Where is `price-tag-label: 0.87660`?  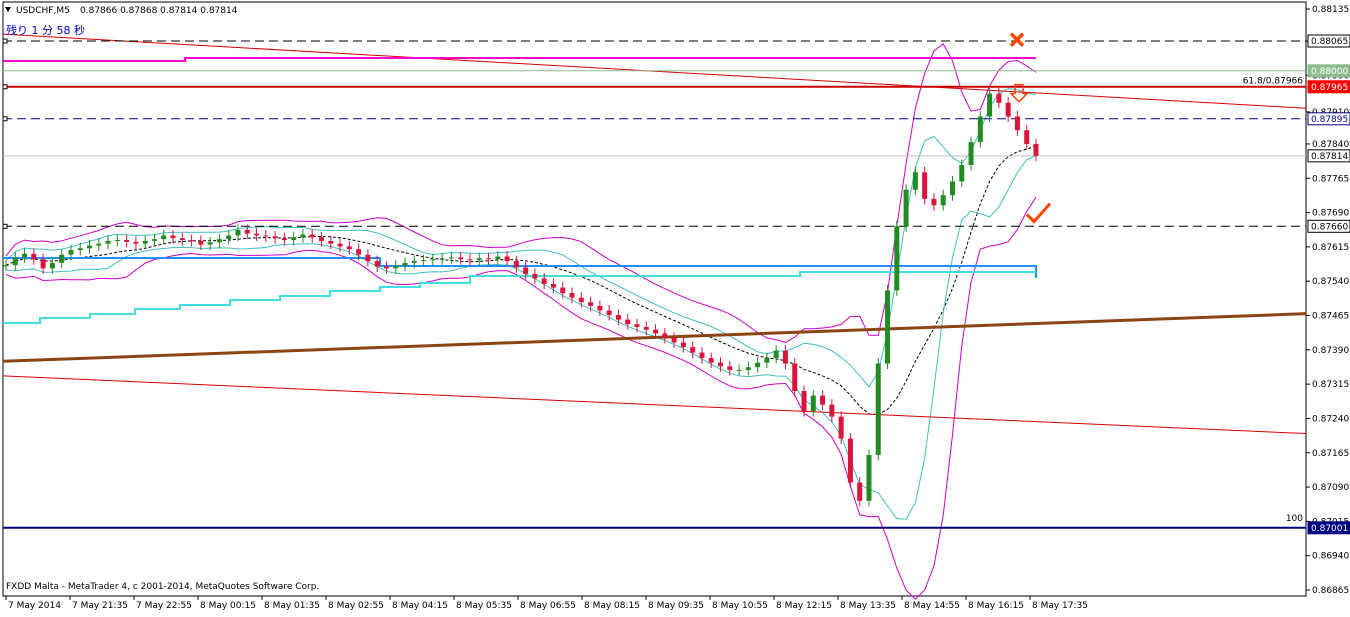 price-tag-label: 0.87660 is located at coordinates (1329, 227).